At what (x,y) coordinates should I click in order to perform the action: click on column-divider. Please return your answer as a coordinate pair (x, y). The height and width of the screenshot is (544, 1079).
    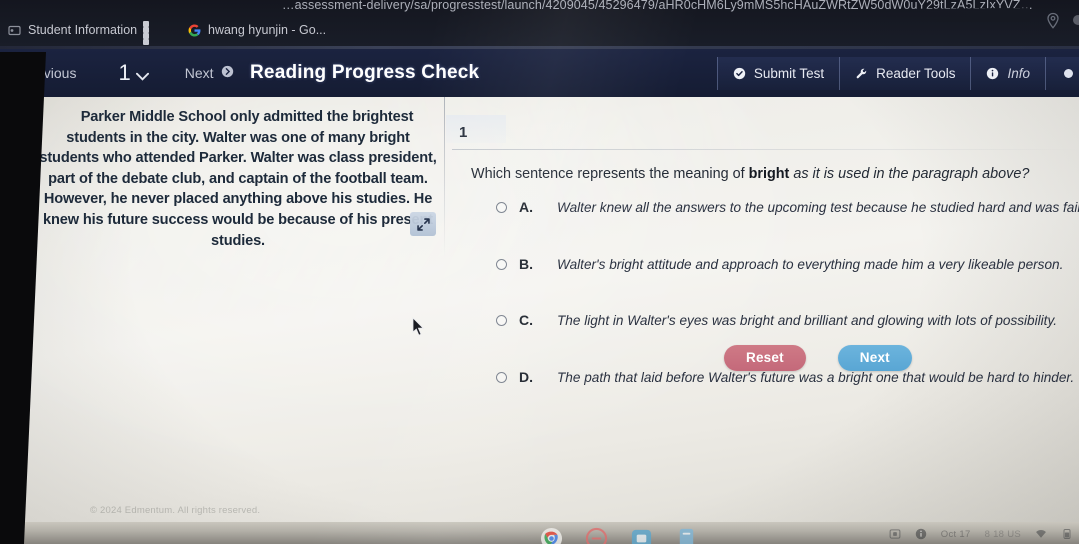
    Looking at the image, I should click on (444, 177).